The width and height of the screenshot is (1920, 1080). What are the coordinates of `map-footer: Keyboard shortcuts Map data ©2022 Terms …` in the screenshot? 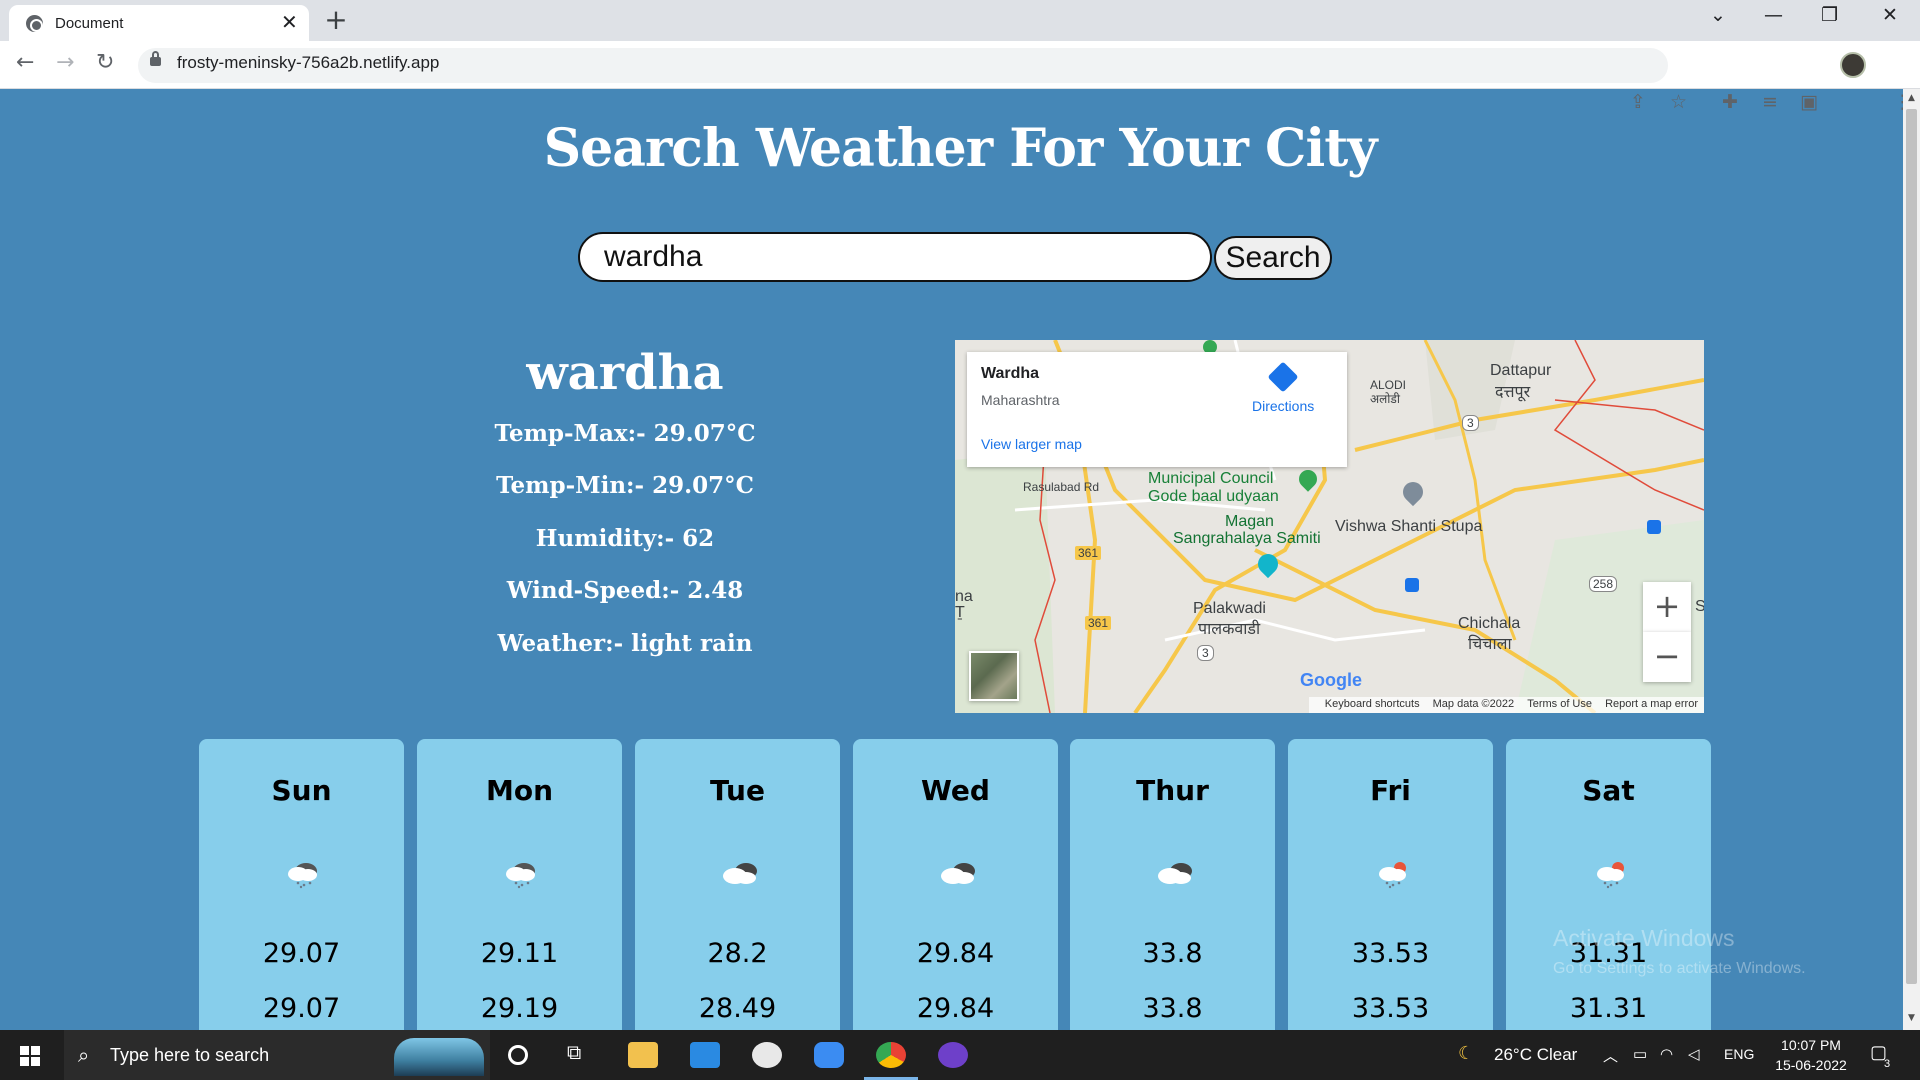 It's located at (1506, 705).